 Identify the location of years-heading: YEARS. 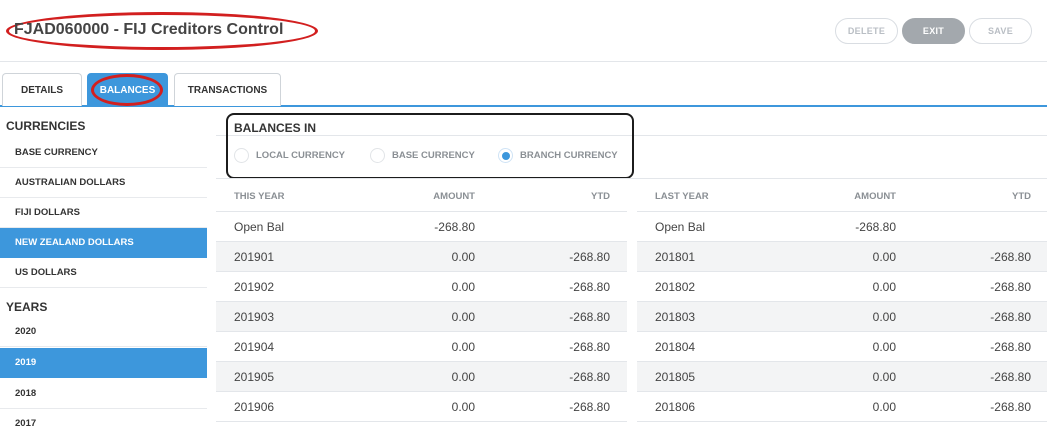
(27, 307).